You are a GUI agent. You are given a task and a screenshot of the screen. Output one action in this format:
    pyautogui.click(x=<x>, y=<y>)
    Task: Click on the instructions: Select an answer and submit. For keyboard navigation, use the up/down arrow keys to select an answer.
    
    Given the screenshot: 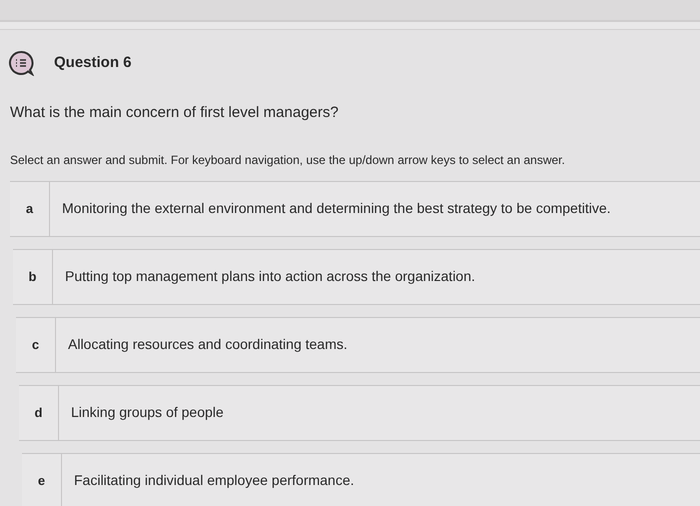 What is the action you would take?
    pyautogui.click(x=287, y=160)
    